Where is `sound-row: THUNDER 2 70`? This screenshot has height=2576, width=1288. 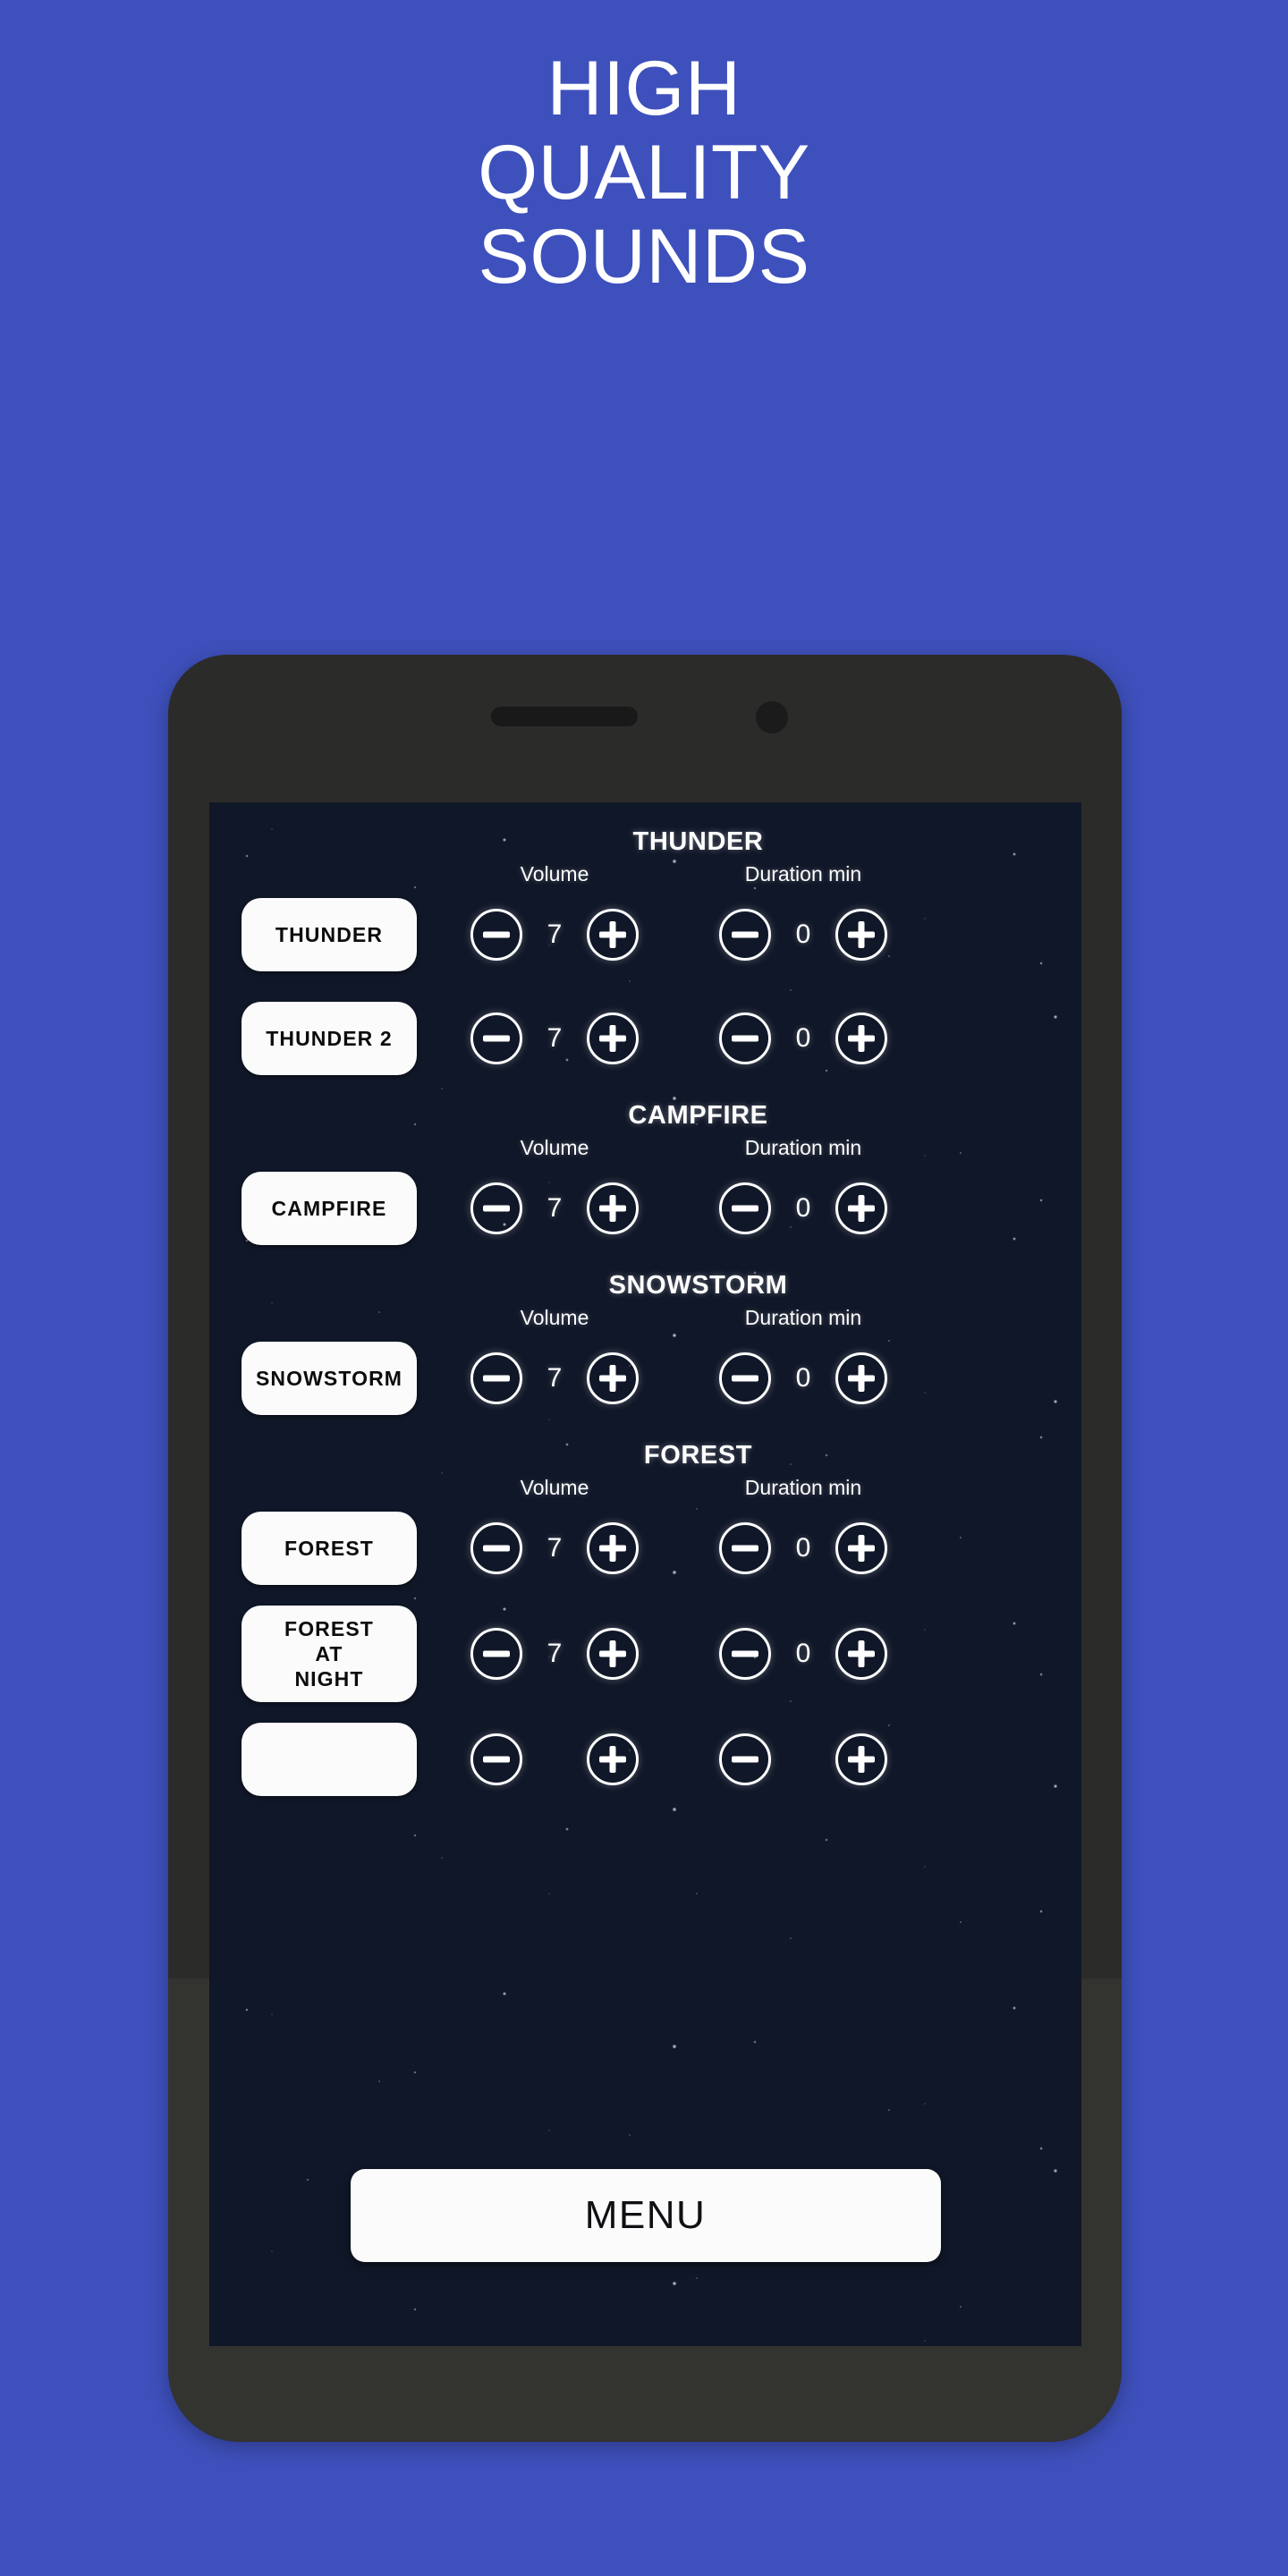
sound-row: THUNDER 2 70 is located at coordinates (645, 1038).